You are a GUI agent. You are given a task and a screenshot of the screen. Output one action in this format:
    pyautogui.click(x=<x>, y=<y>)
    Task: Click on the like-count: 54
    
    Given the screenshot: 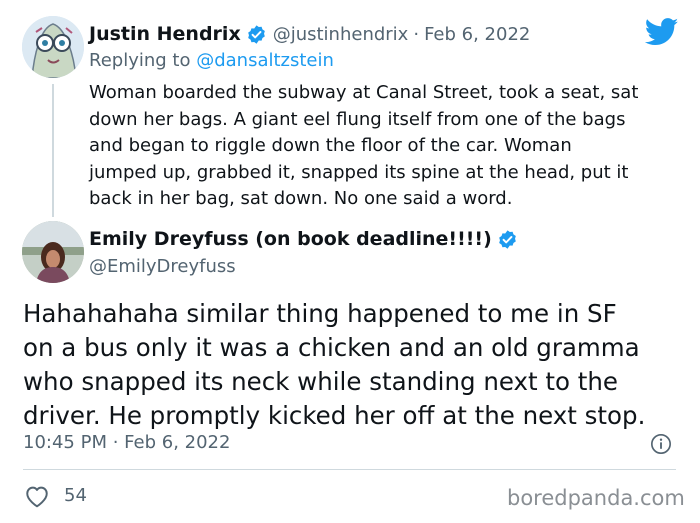 What is the action you would take?
    pyautogui.click(x=75, y=495)
    